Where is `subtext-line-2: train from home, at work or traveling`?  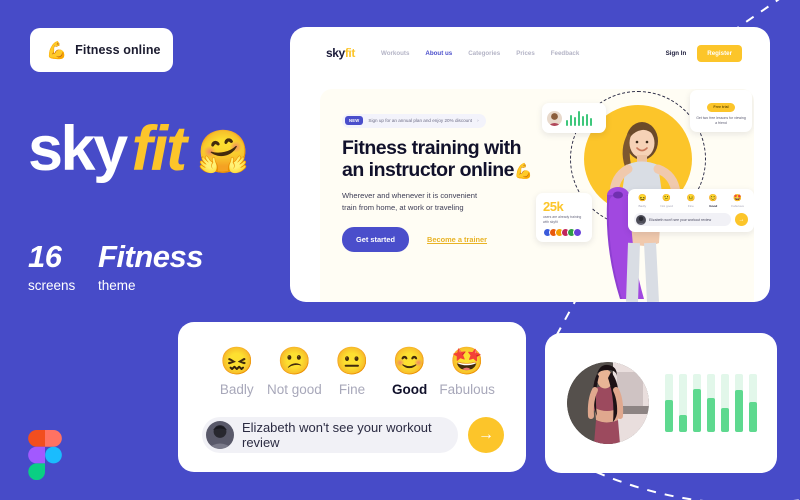
subtext-line-2: train from home, at work or traveling is located at coordinates (403, 207).